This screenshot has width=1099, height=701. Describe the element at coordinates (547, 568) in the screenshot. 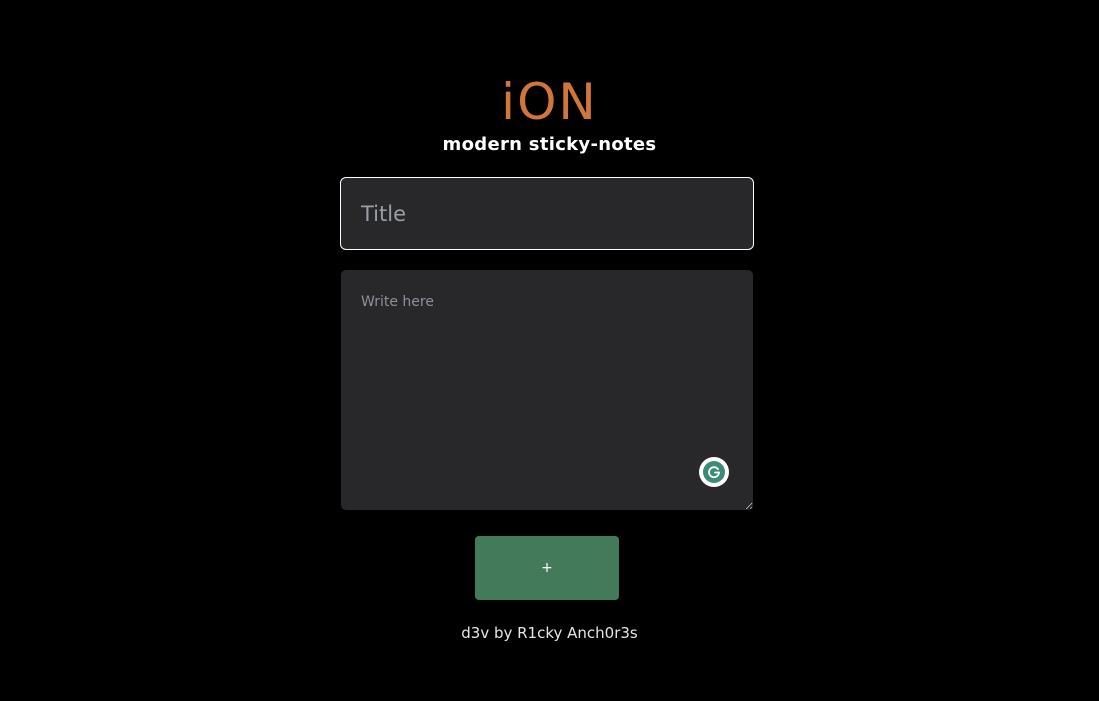

I see `add-note-button: +` at that location.